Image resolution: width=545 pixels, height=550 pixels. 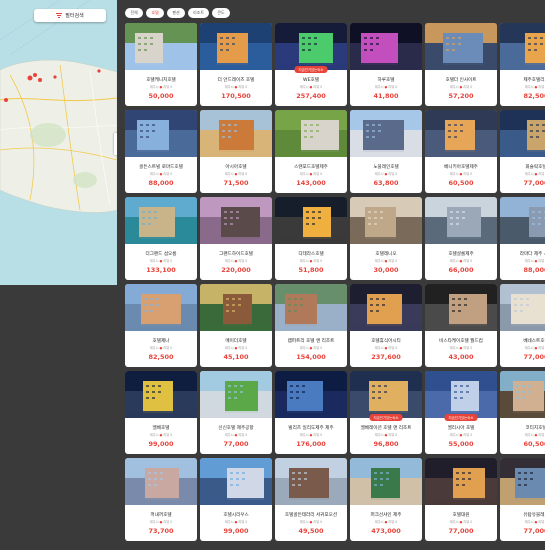 I want to click on hotel-card: 호텔케니지호텔 제주시 ● 리뷰 0 50,000, so click(x=161, y=64).